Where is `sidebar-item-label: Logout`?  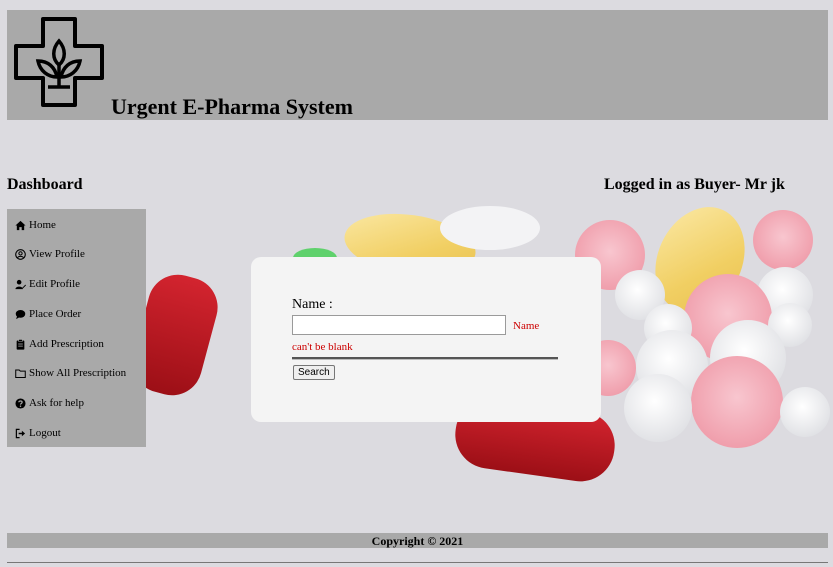 sidebar-item-label: Logout is located at coordinates (45, 433).